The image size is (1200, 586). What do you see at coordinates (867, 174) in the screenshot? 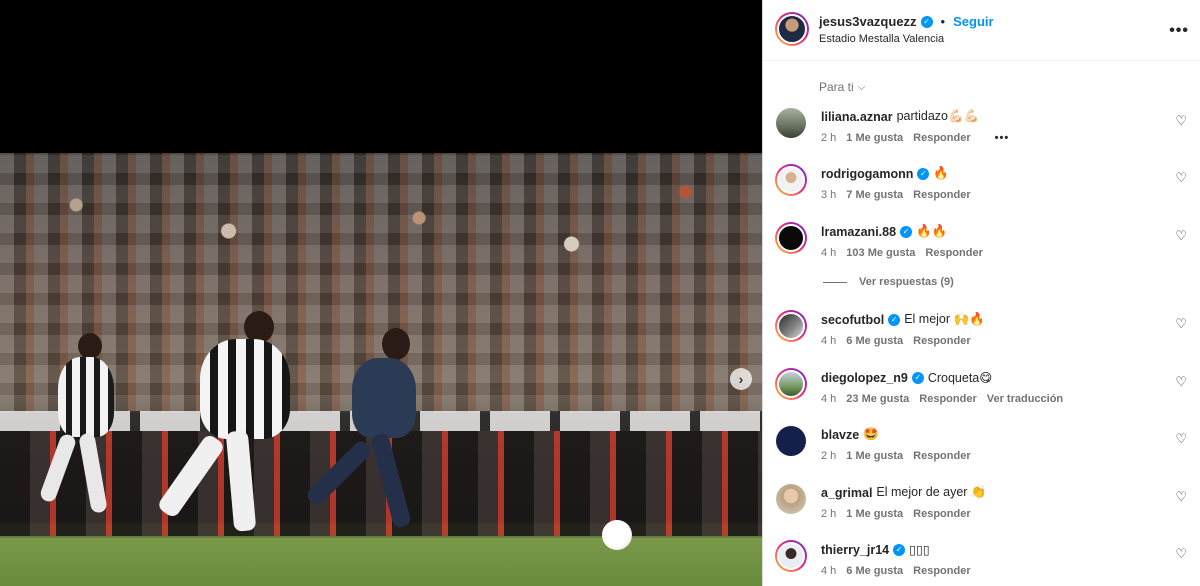
I see `comment-username: rodrigogamonn` at bounding box center [867, 174].